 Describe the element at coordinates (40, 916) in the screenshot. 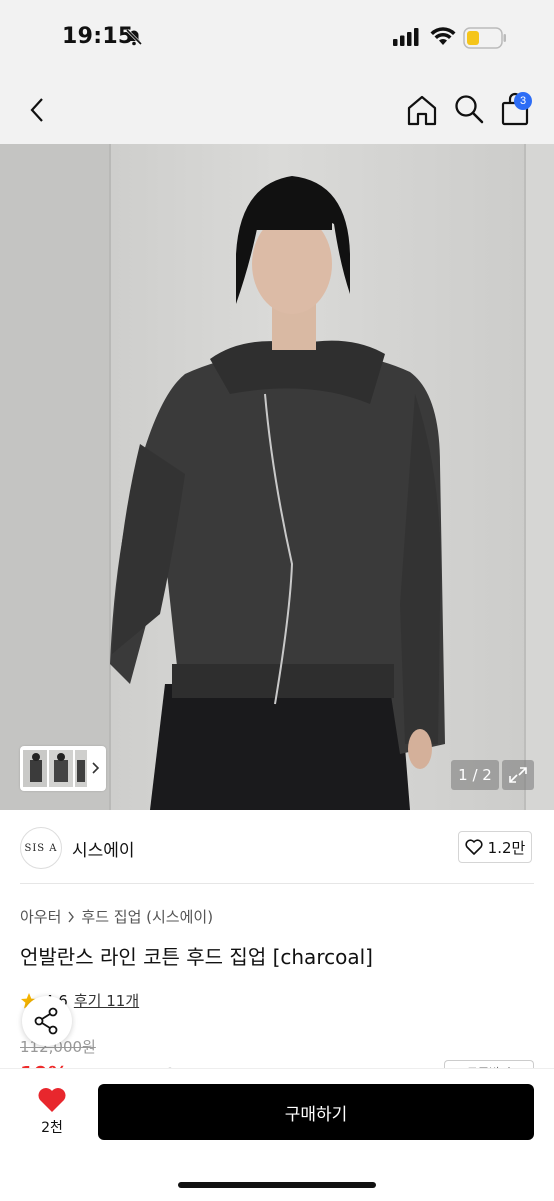

I see `breadcrumb-category: 아우터` at that location.